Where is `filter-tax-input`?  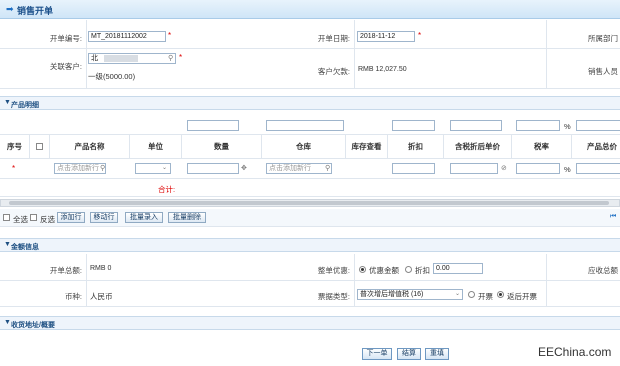
filter-tax-input is located at coordinates (538, 125).